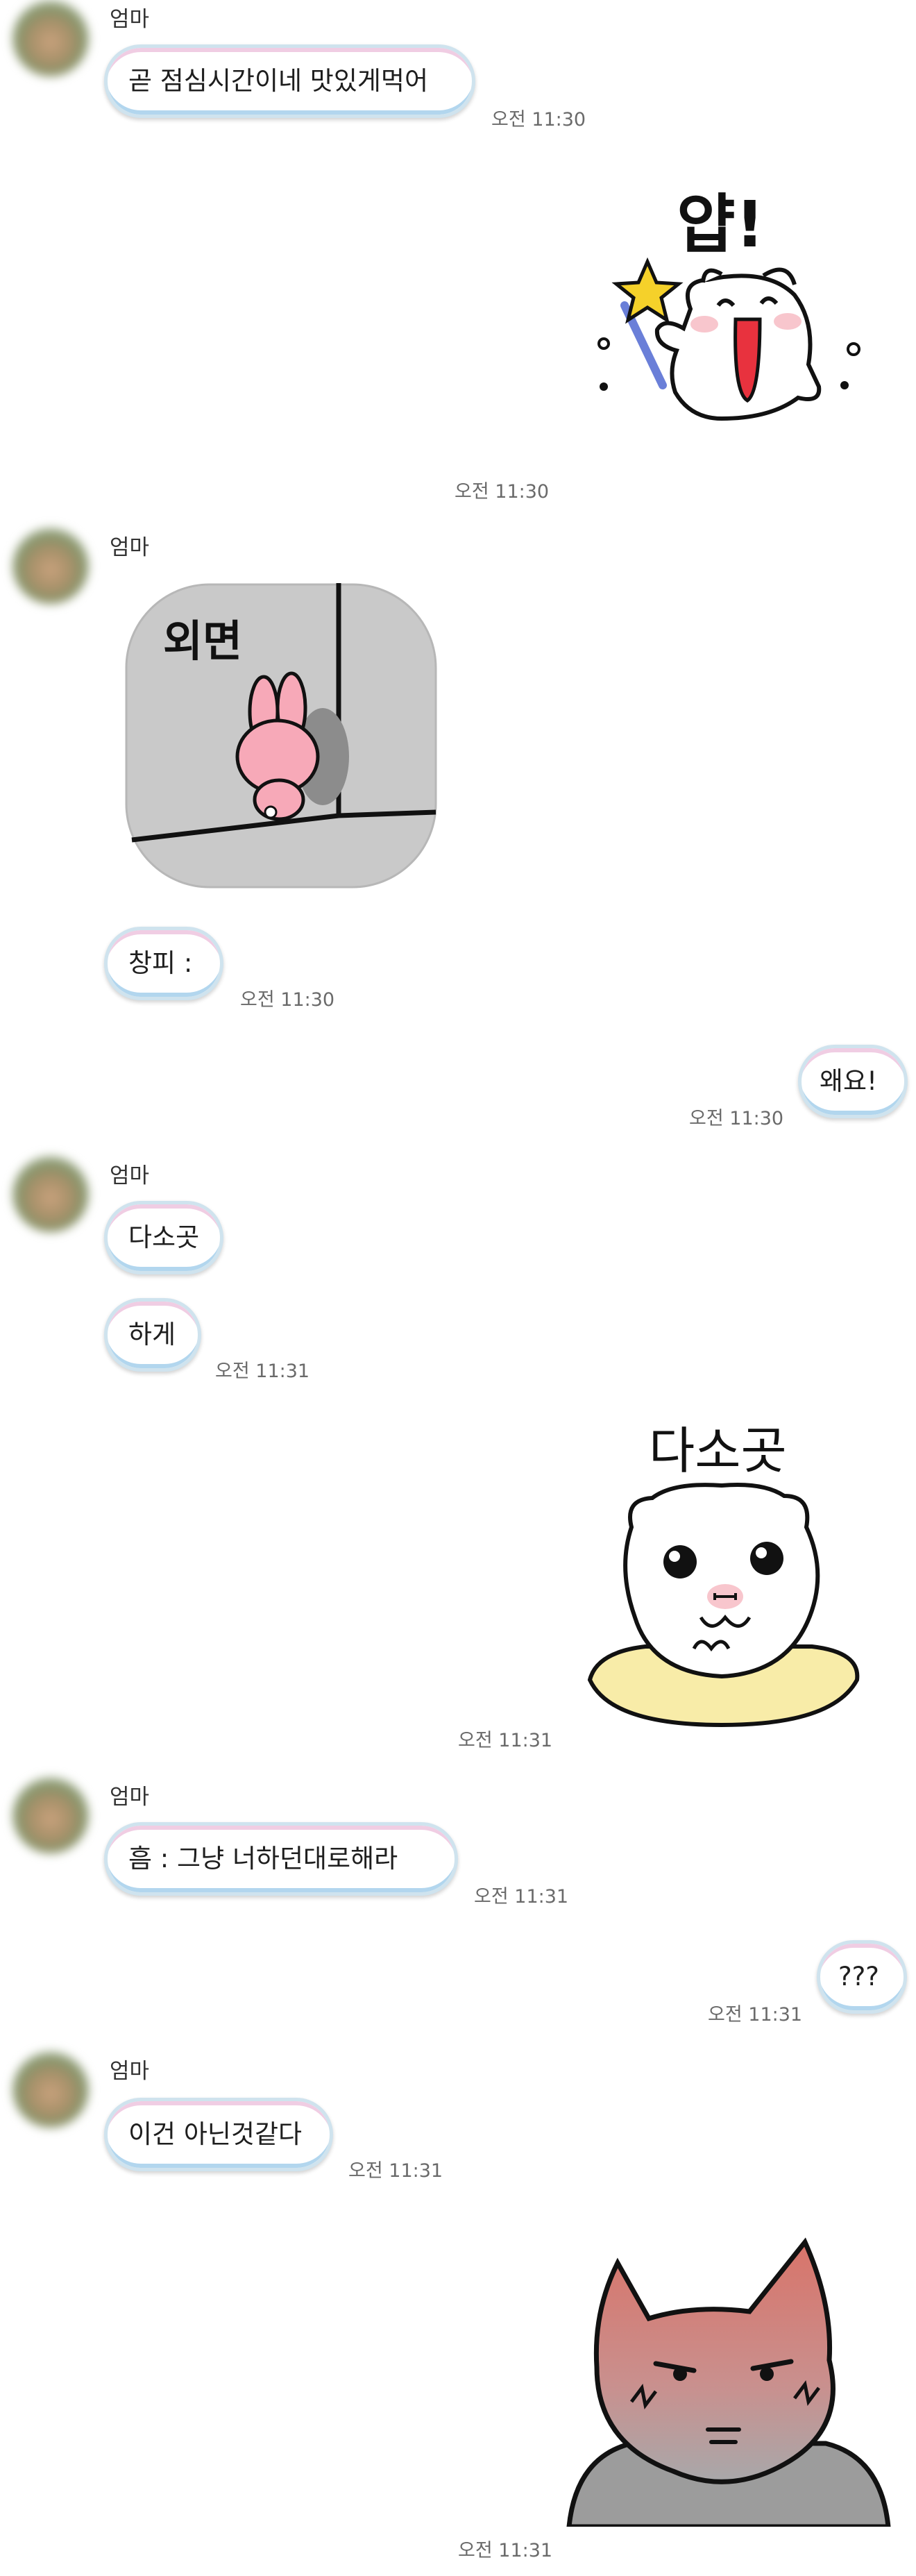  I want to click on ghost-magic-wand-sticker: 얍!, so click(728, 322).